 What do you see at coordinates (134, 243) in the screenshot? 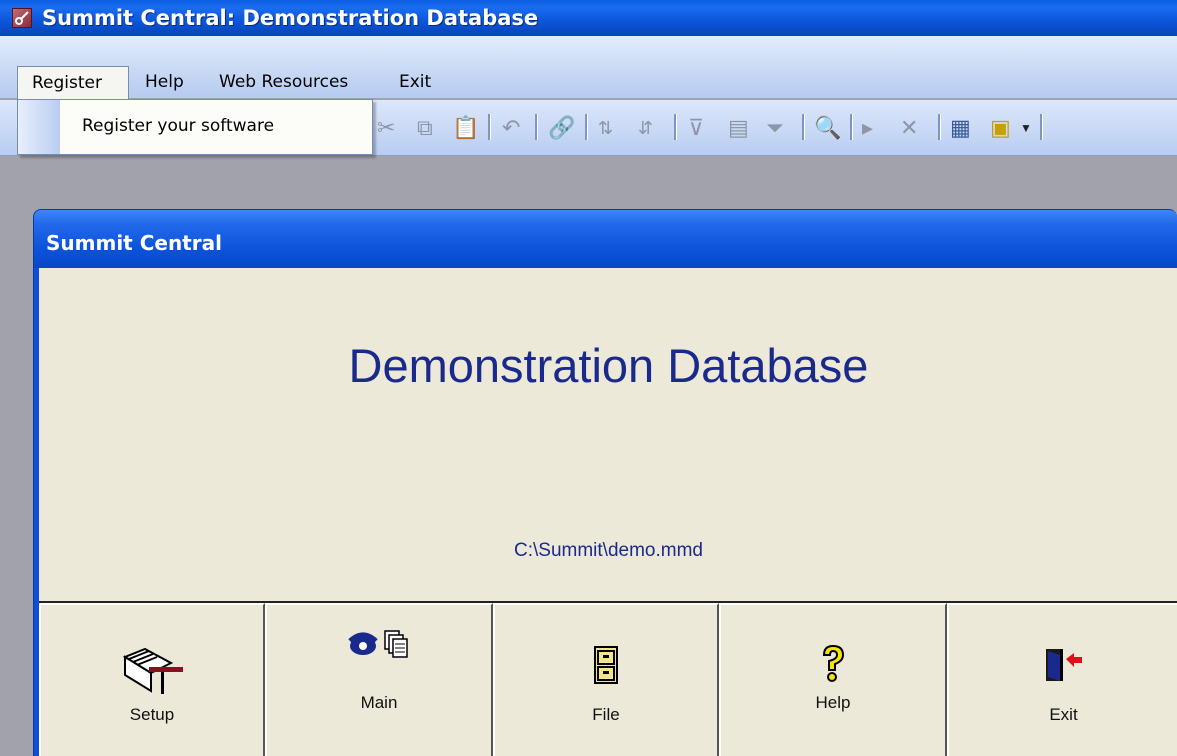
I see `form-title: Summit Central` at bounding box center [134, 243].